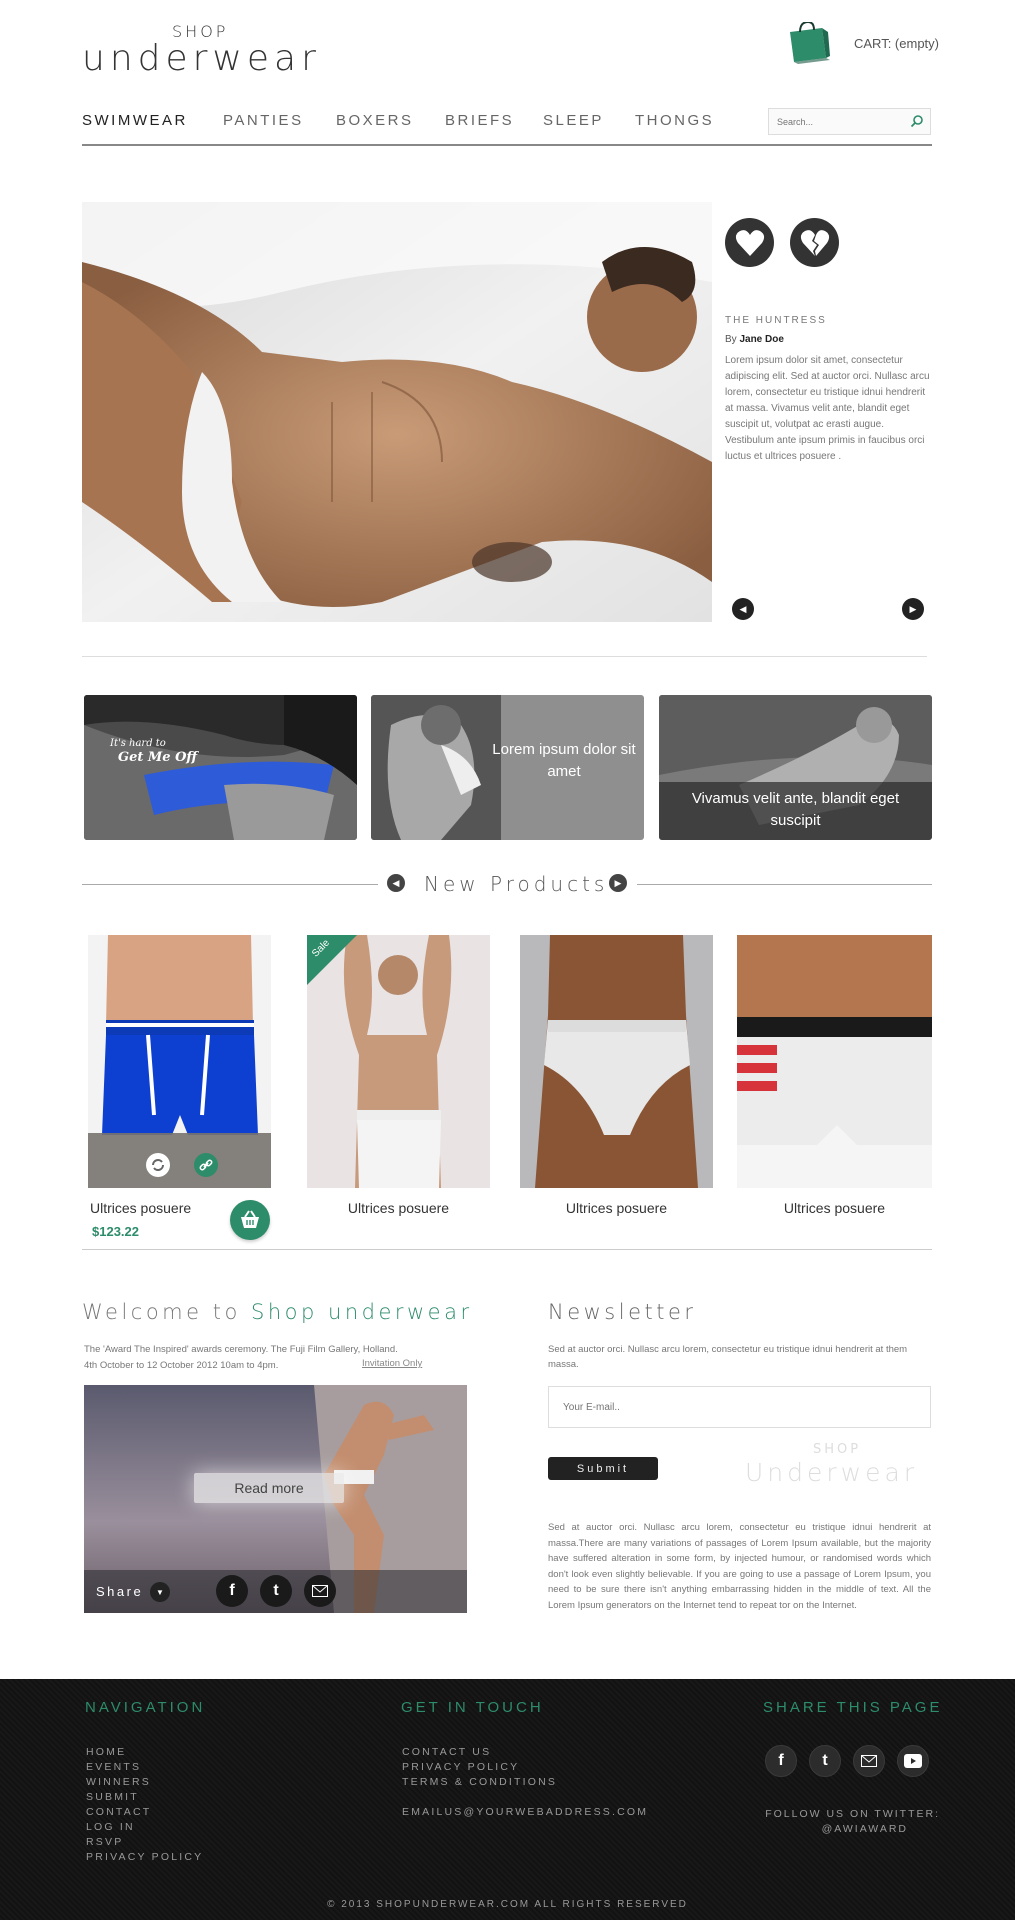 The width and height of the screenshot is (1015, 1920). Describe the element at coordinates (332, 960) in the screenshot. I see `sale-ribbon` at that location.